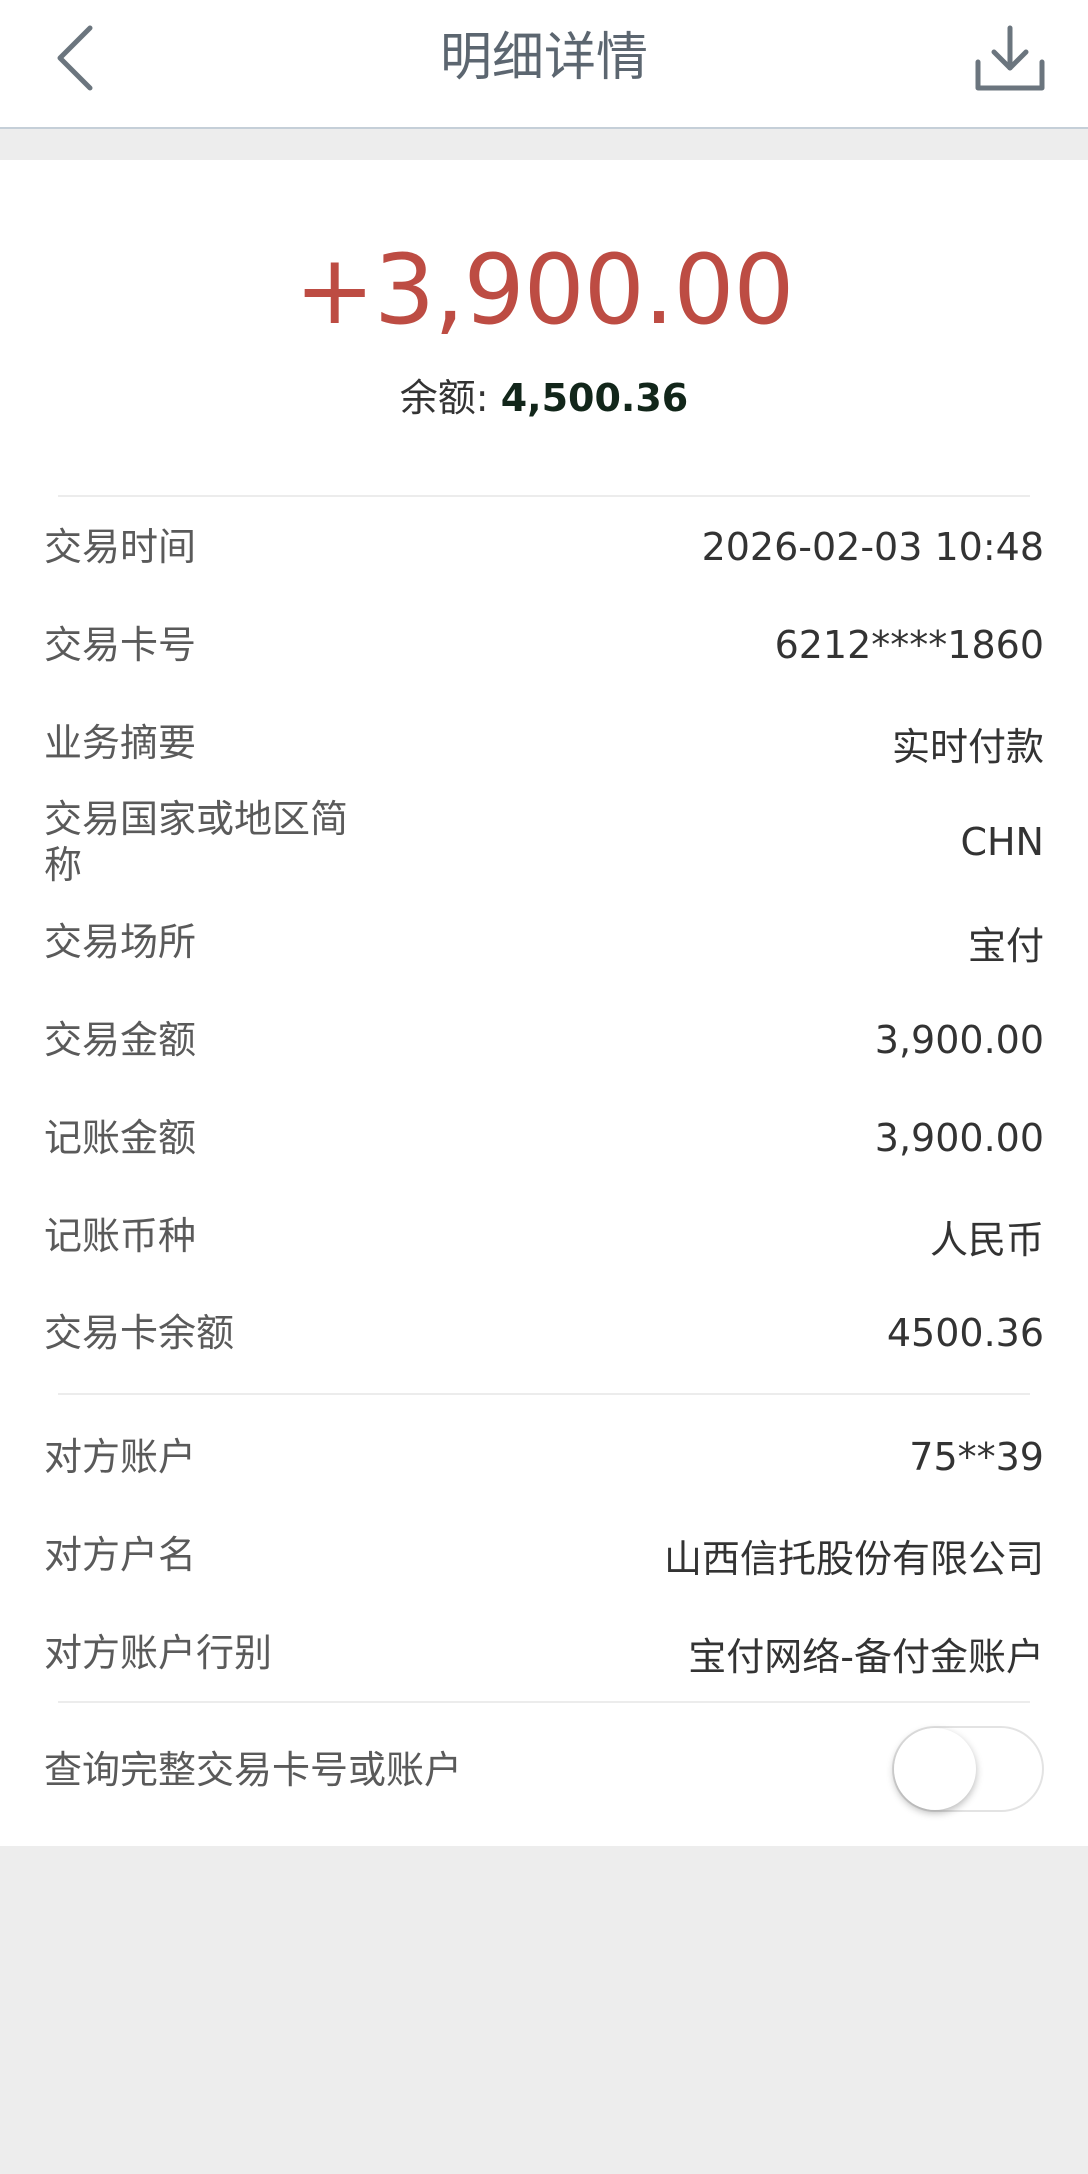 The width and height of the screenshot is (1088, 2174). What do you see at coordinates (544, 290) in the screenshot?
I see `transaction-amount: +3,900.00` at bounding box center [544, 290].